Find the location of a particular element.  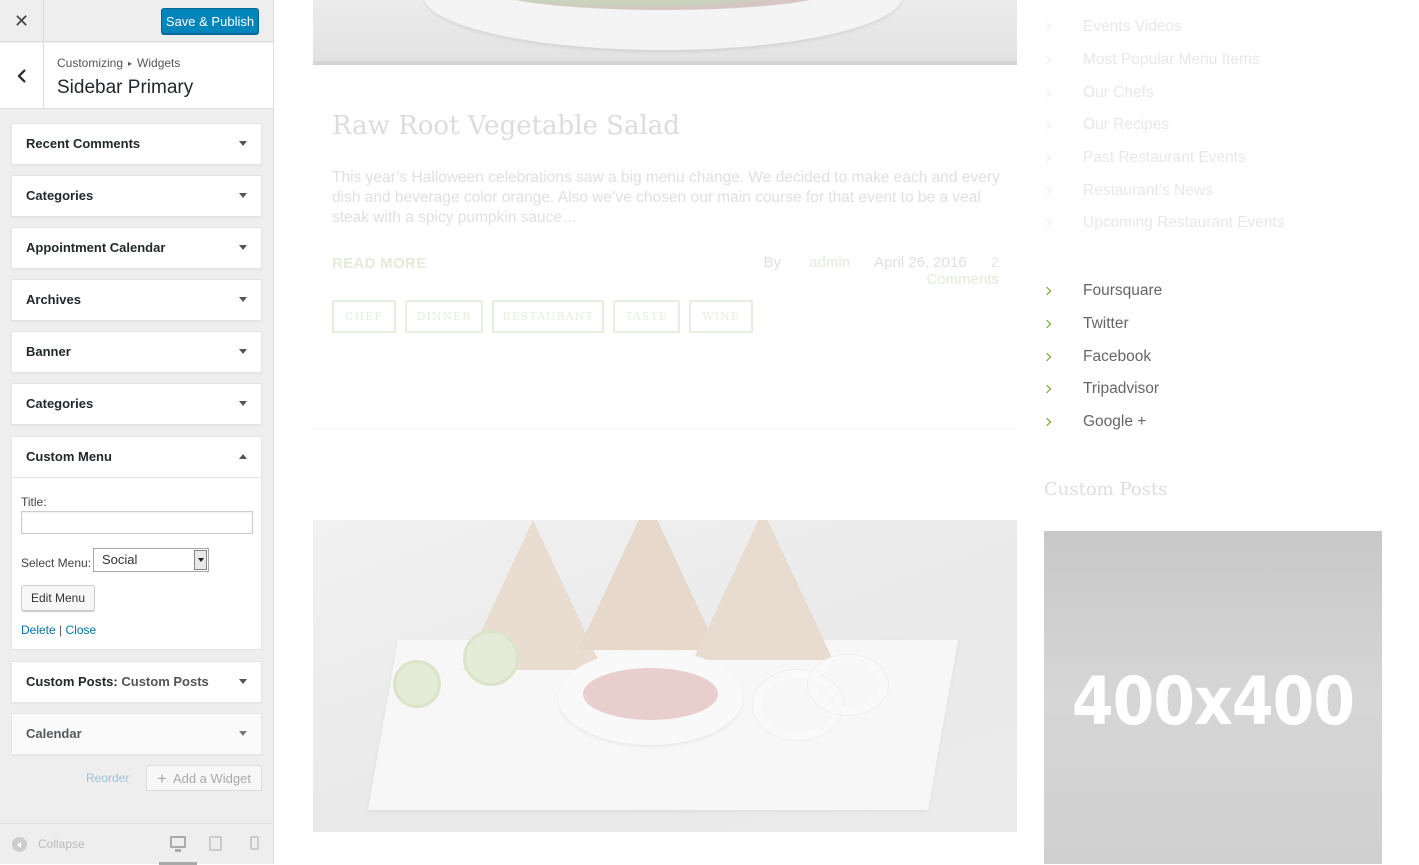

collapse-icon is located at coordinates (19, 844).